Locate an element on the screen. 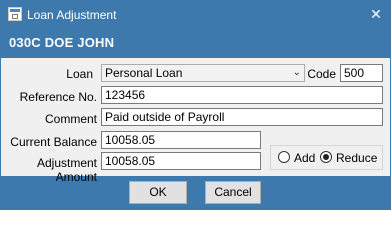 This screenshot has height=240, width=391. code-input: 500 is located at coordinates (361, 73).